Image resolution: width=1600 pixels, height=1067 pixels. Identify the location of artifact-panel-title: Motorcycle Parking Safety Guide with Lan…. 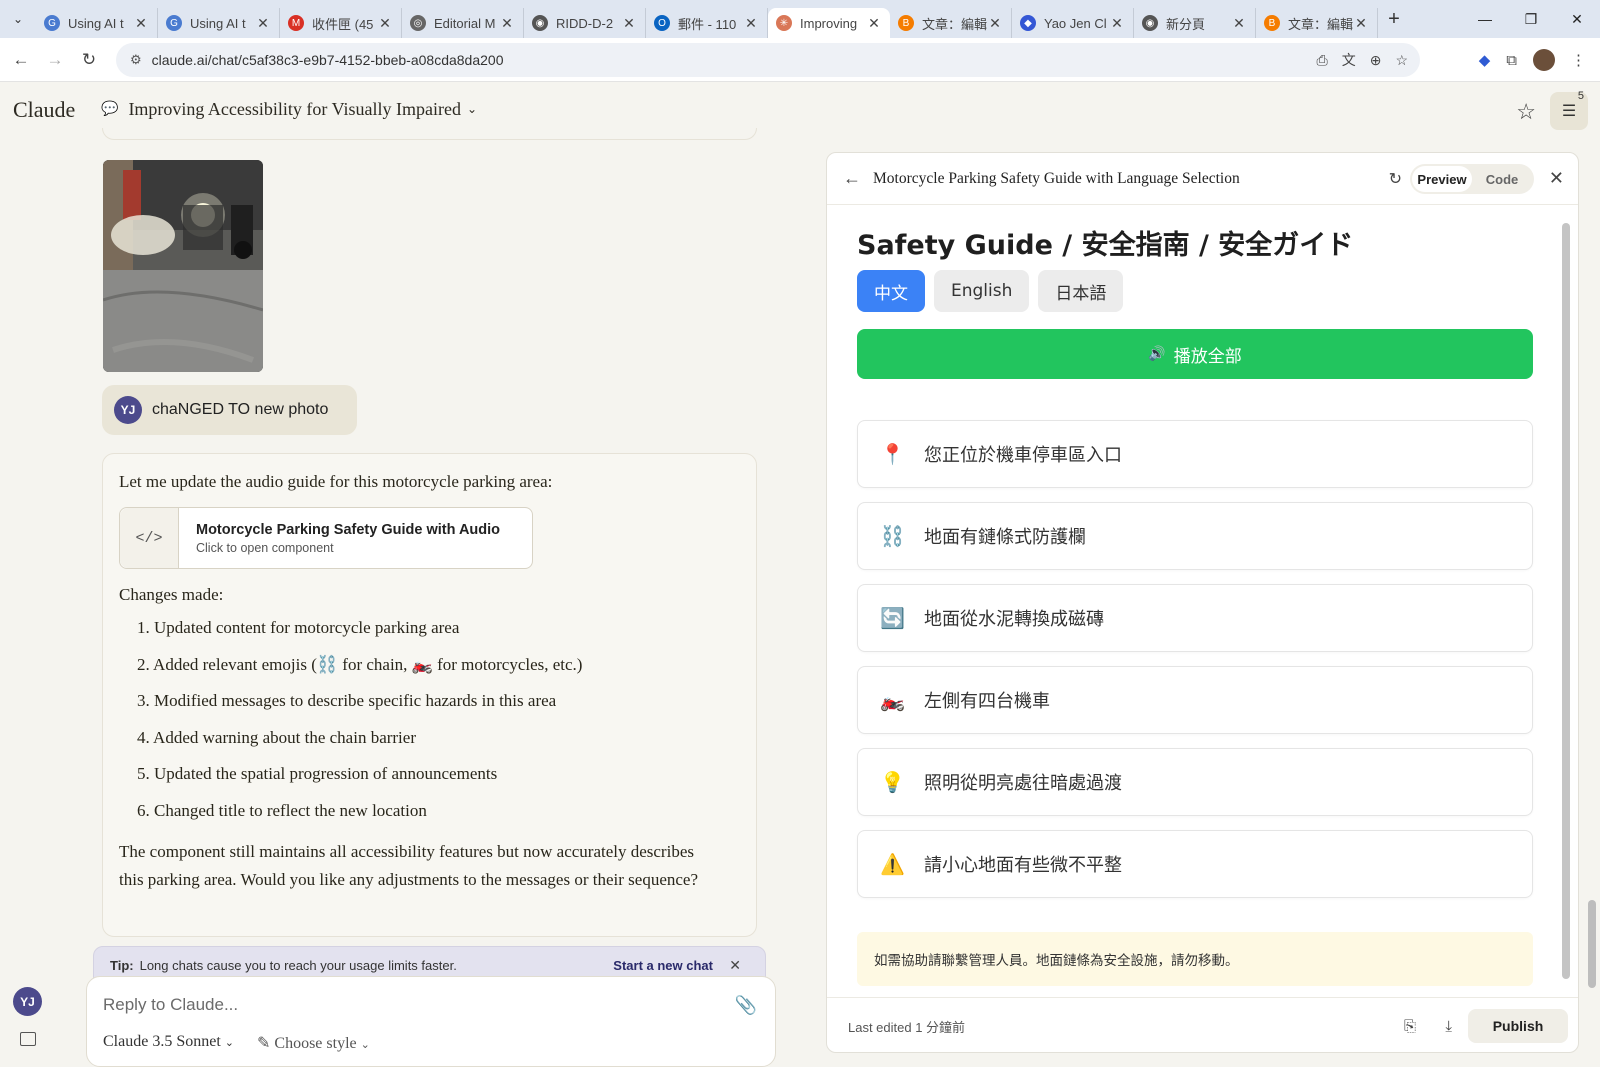
(1056, 178).